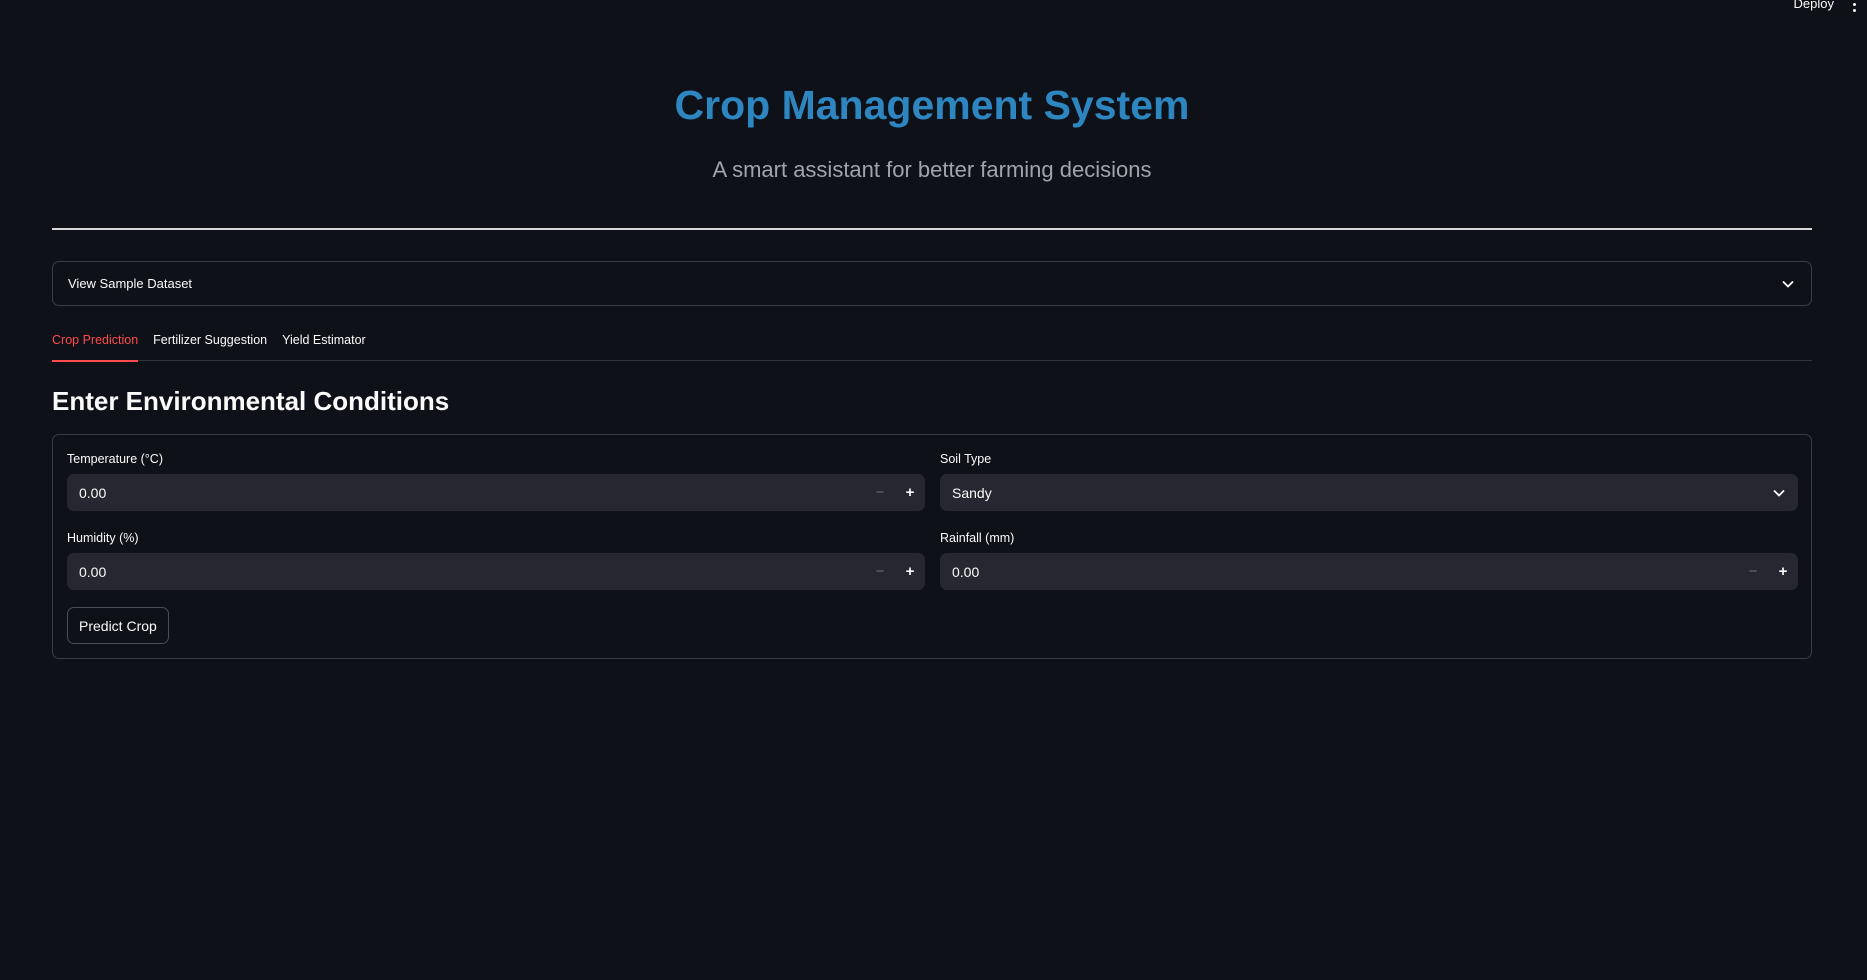  I want to click on tab-fertilizer-suggestion: Fertilizer Suggestion, so click(210, 340).